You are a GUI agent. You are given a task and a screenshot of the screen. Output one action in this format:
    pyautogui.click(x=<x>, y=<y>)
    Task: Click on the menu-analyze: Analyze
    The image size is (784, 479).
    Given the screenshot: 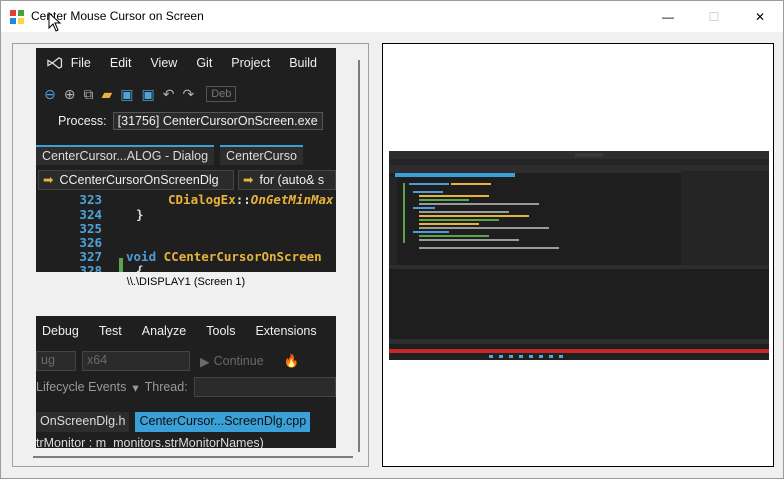 What is the action you would take?
    pyautogui.click(x=164, y=331)
    